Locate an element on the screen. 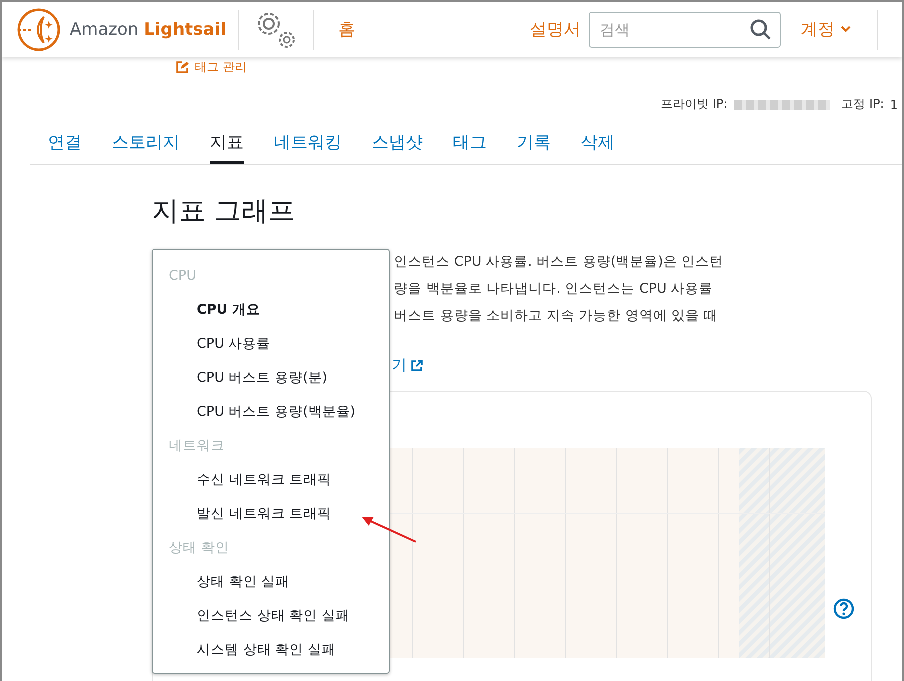 The image size is (904, 681). tag-manage-link: 태그 관리 is located at coordinates (211, 67).